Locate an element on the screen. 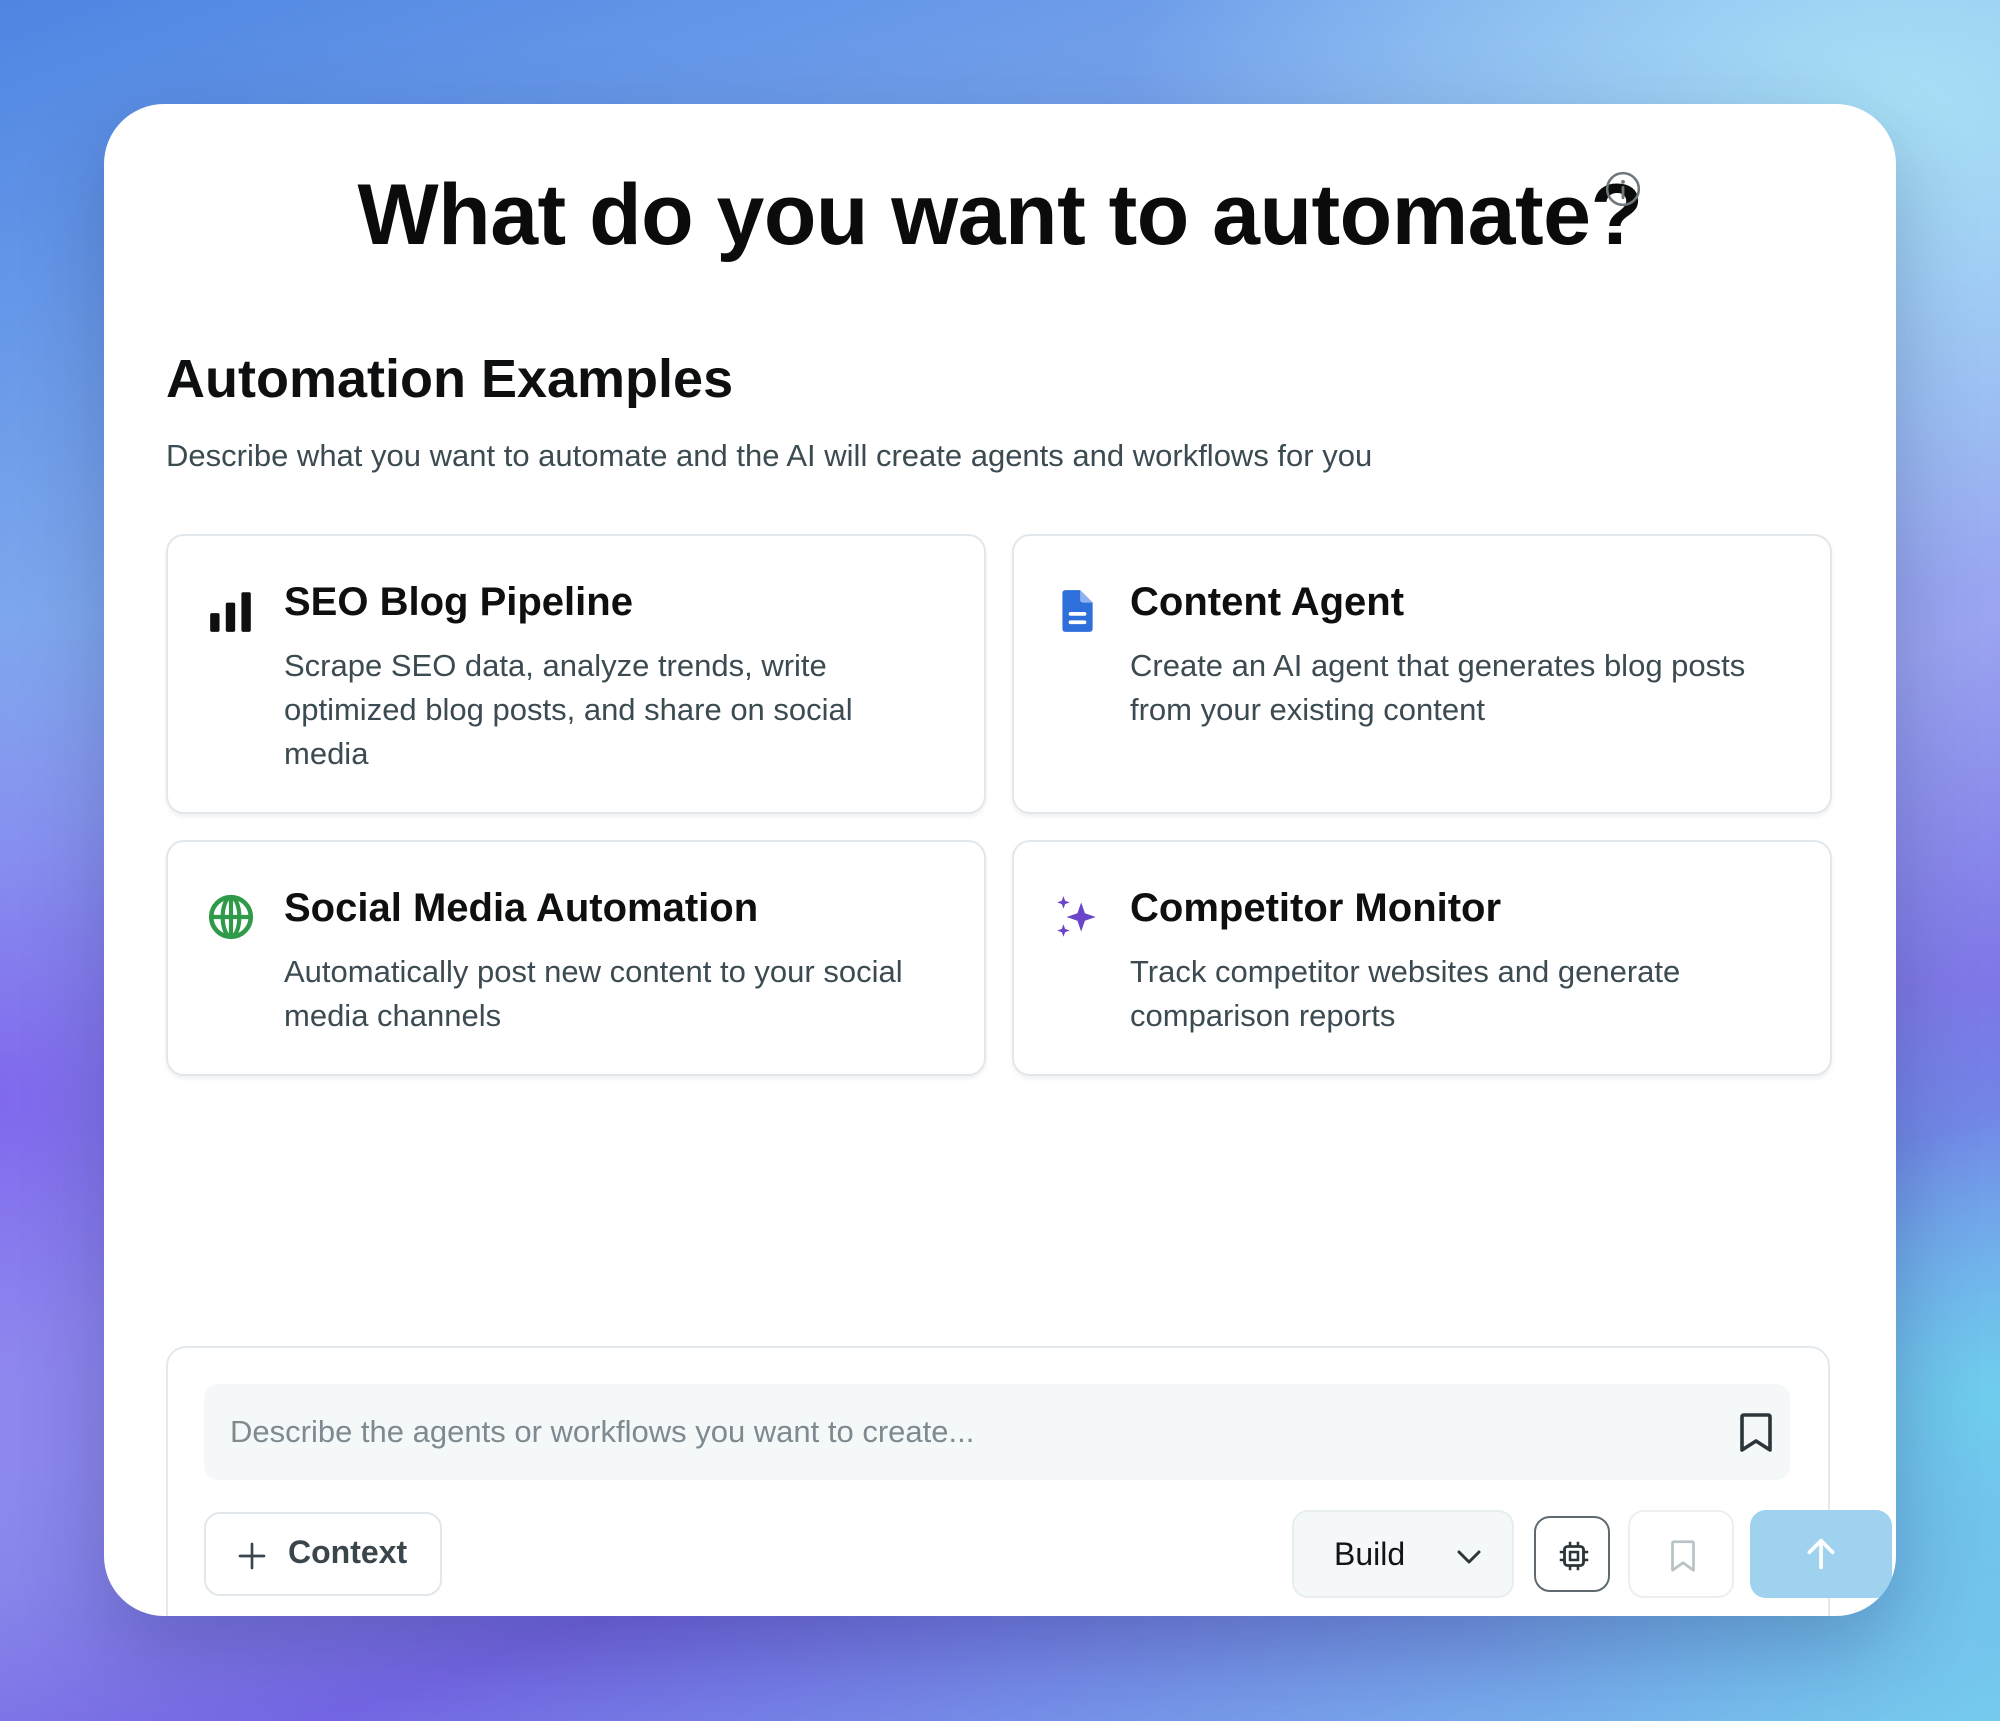  chevron-down-icon is located at coordinates (1469, 1557).